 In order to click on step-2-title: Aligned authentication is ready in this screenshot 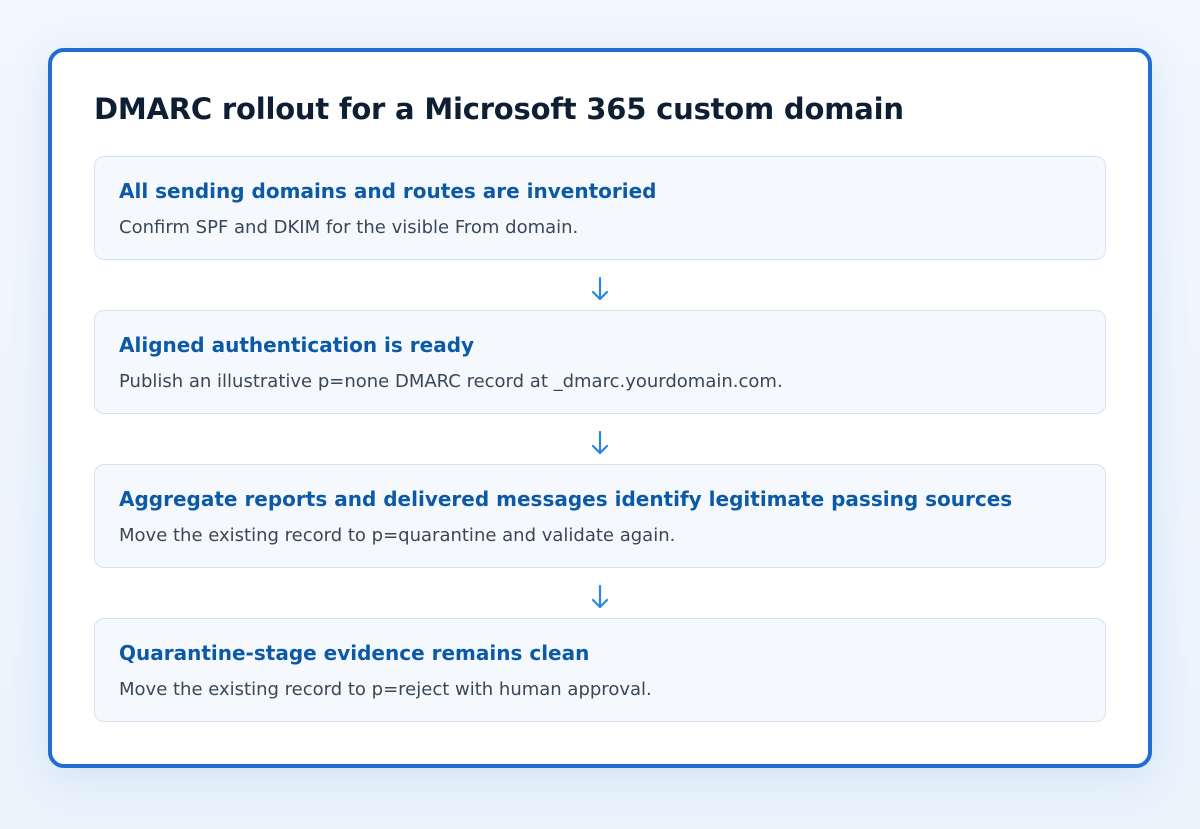, I will do `click(297, 345)`.